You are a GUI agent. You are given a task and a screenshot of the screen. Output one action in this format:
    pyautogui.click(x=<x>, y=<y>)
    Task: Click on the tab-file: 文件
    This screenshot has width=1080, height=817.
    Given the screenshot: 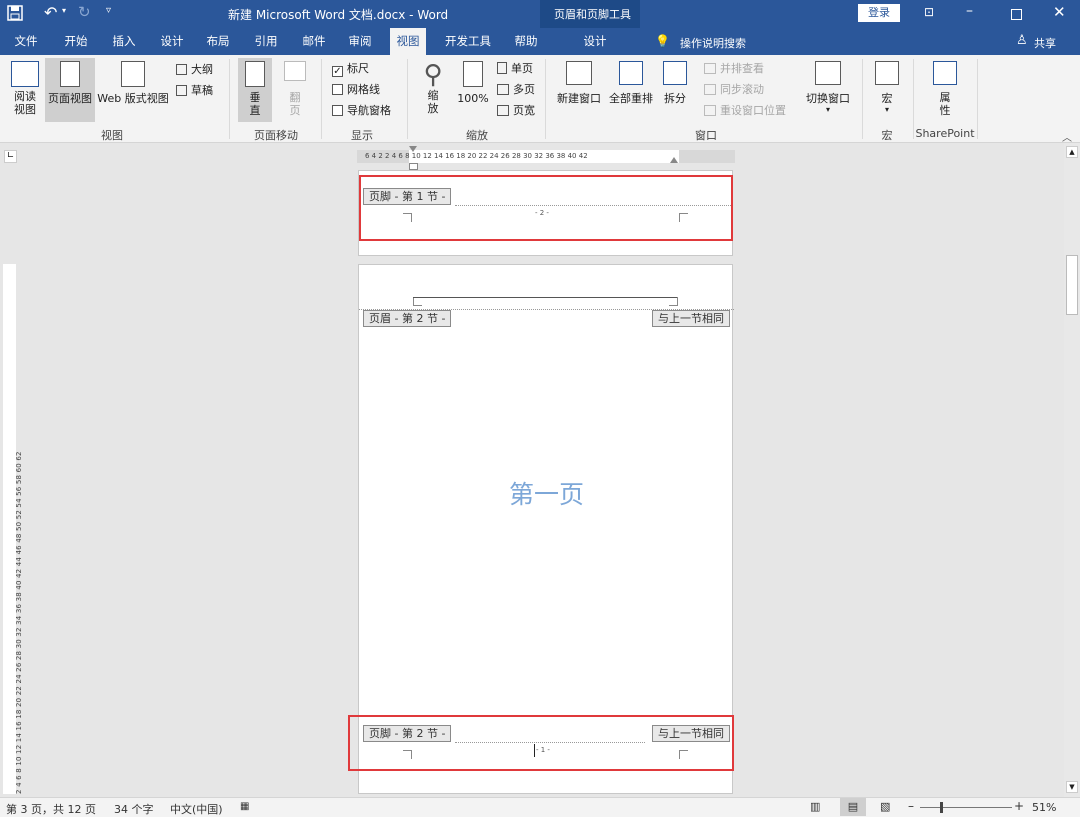 What is the action you would take?
    pyautogui.click(x=26, y=41)
    